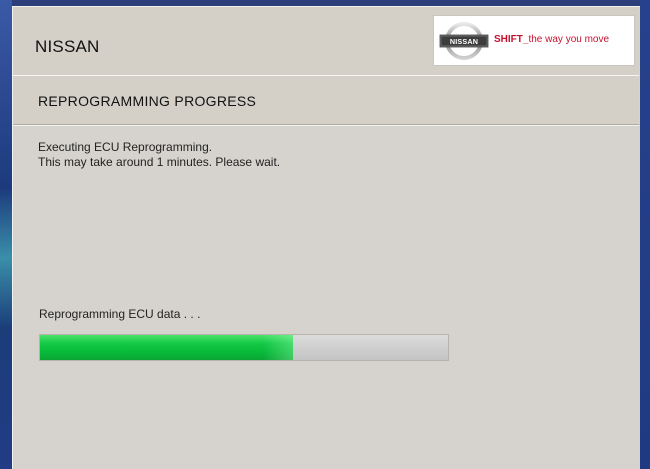 The width and height of the screenshot is (650, 469). I want to click on slogan-rest: the way you move, so click(569, 39).